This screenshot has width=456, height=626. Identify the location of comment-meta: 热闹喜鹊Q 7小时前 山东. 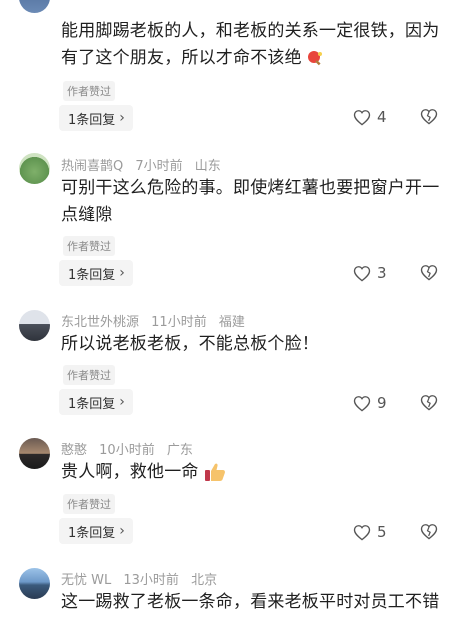
(145, 164).